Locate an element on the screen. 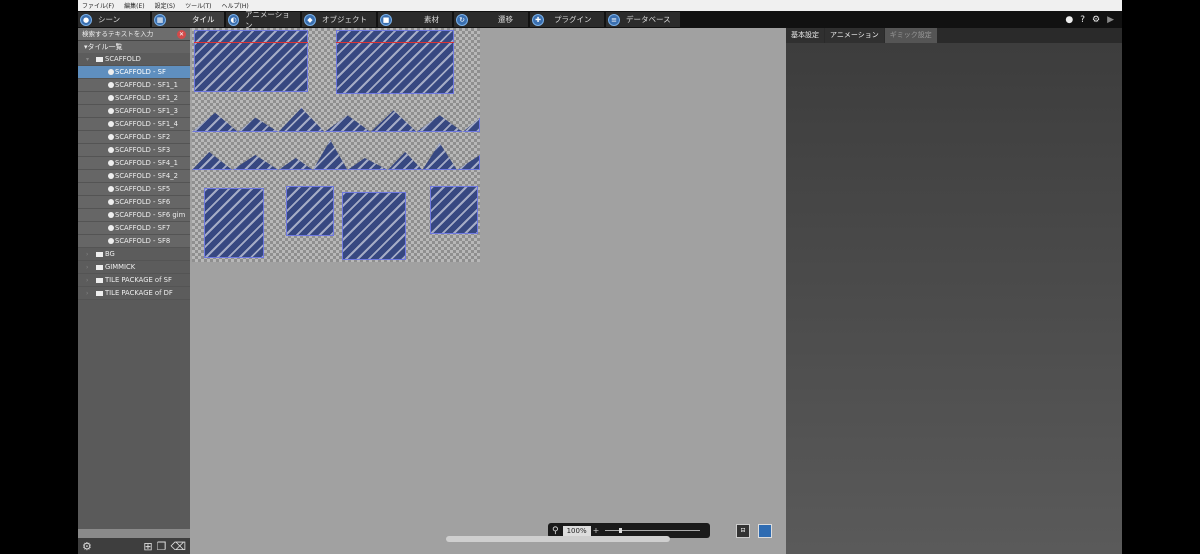  tree-folder-bg: › BG is located at coordinates (134, 254).